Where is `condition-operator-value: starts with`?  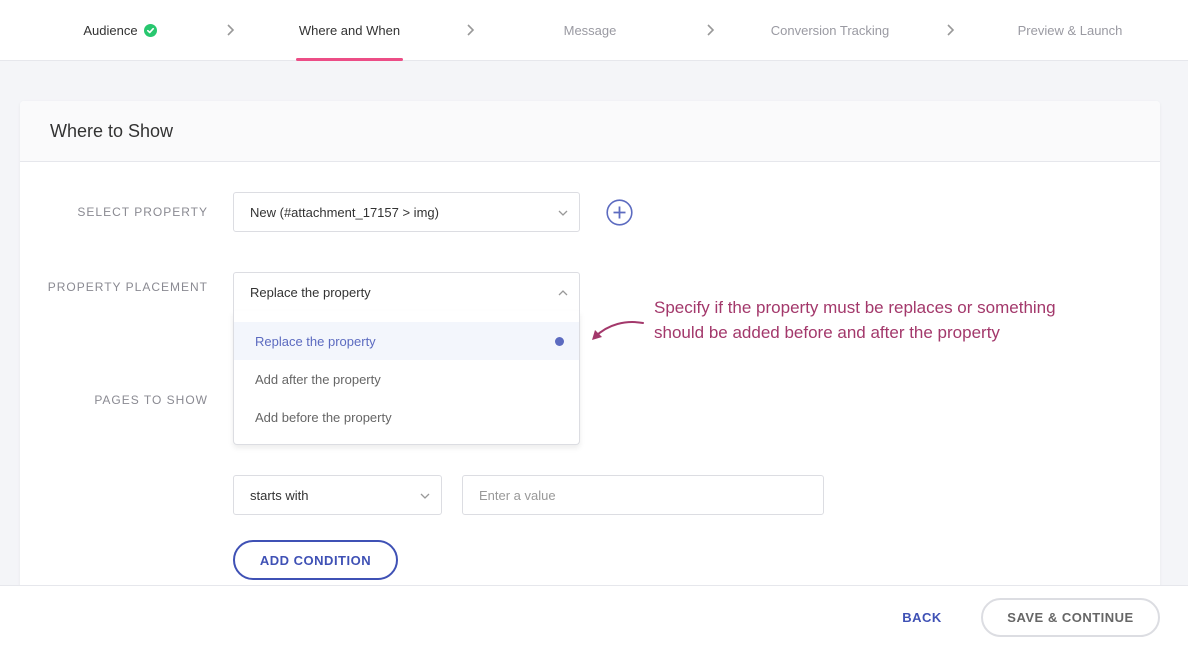 condition-operator-value: starts with is located at coordinates (279, 495).